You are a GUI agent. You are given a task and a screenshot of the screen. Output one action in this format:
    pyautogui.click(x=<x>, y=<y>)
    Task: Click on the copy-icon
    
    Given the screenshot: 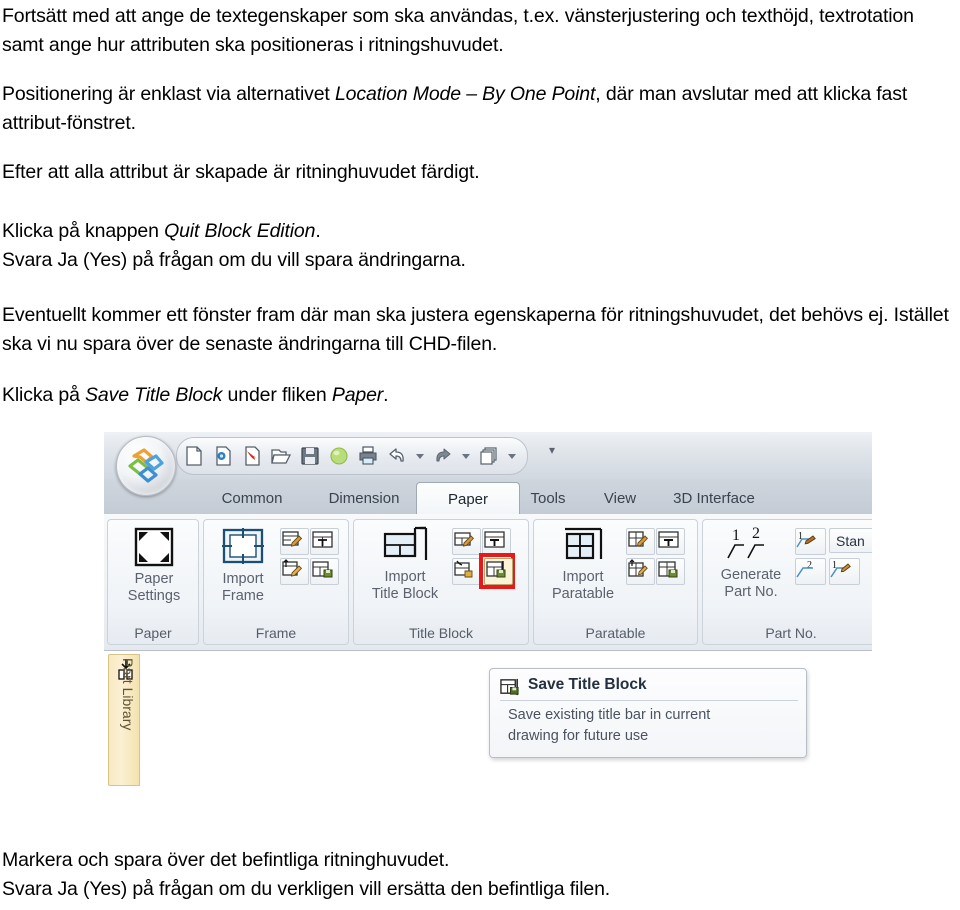 What is the action you would take?
    pyautogui.click(x=489, y=456)
    